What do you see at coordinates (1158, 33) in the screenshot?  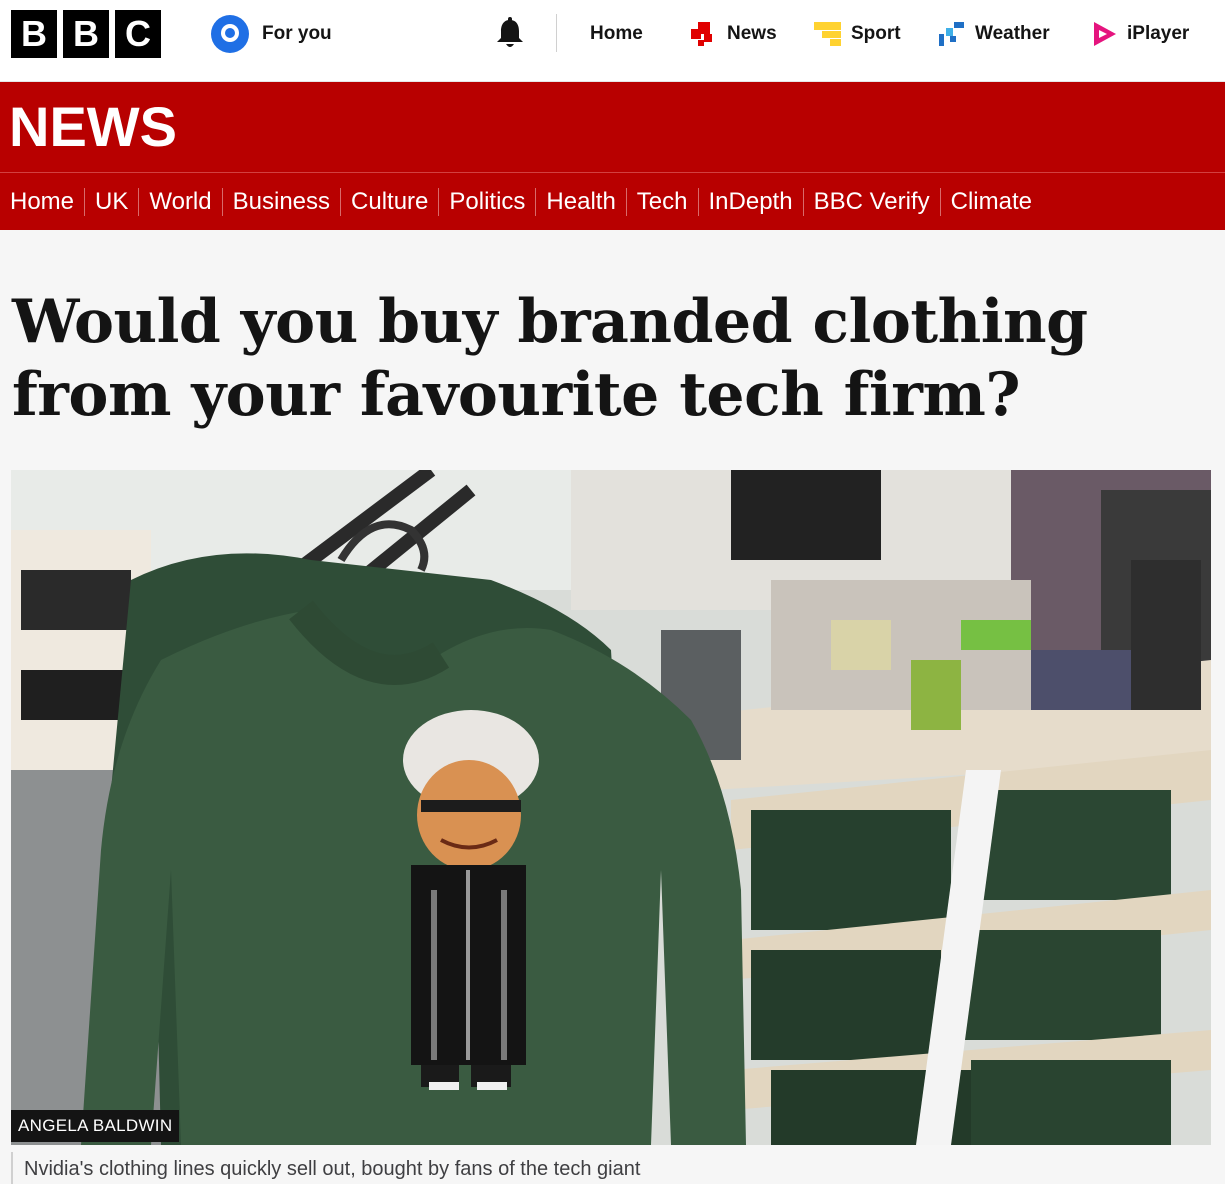 I see `topnav-iplayer-label: iPlayer` at bounding box center [1158, 33].